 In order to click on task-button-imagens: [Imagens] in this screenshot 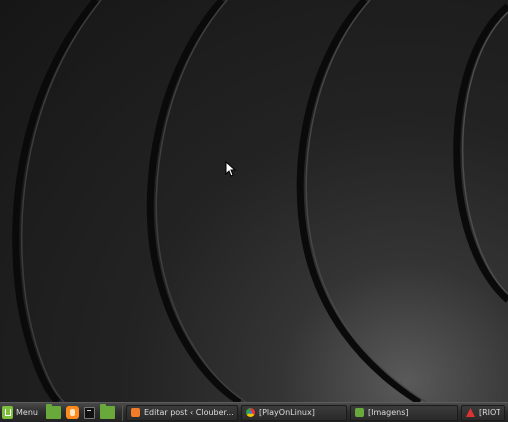, I will do `click(403, 412)`.